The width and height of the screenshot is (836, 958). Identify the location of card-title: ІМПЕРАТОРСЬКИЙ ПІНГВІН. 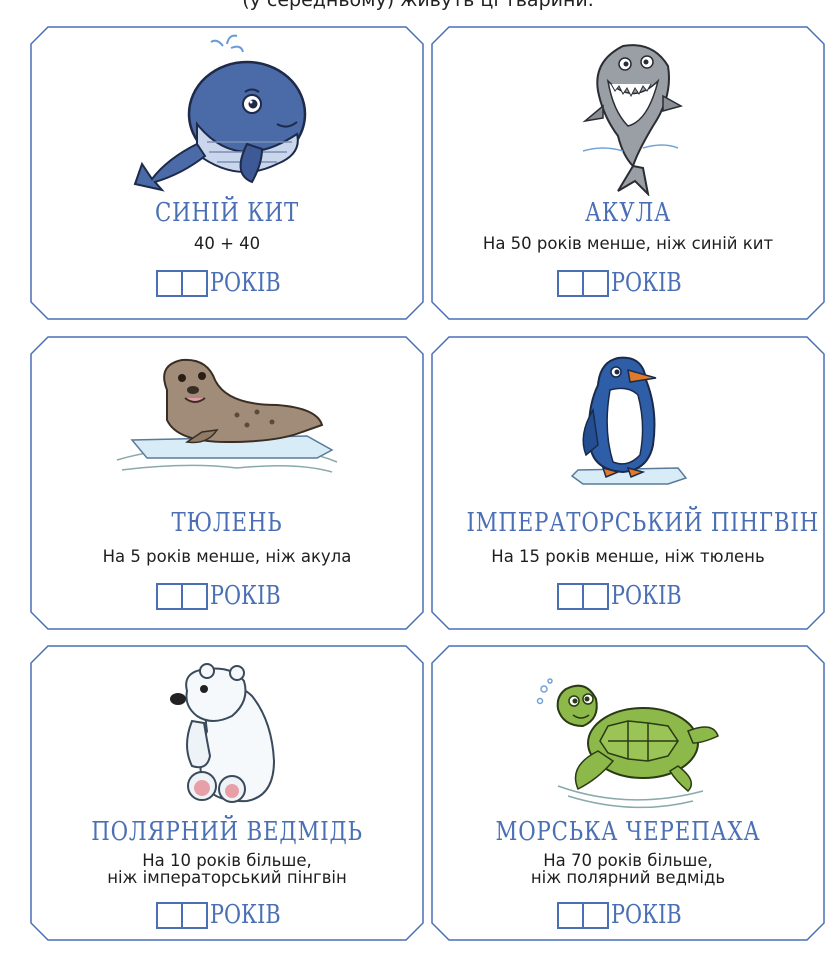
(642, 523).